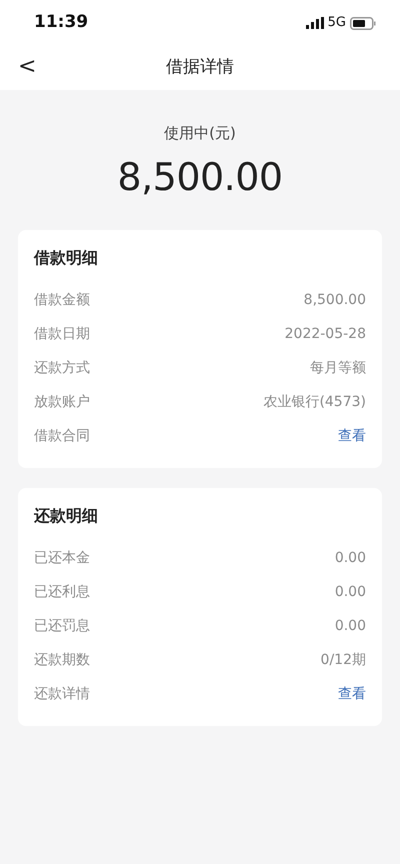 The image size is (400, 864). I want to click on row-label: 借款金额, so click(62, 300).